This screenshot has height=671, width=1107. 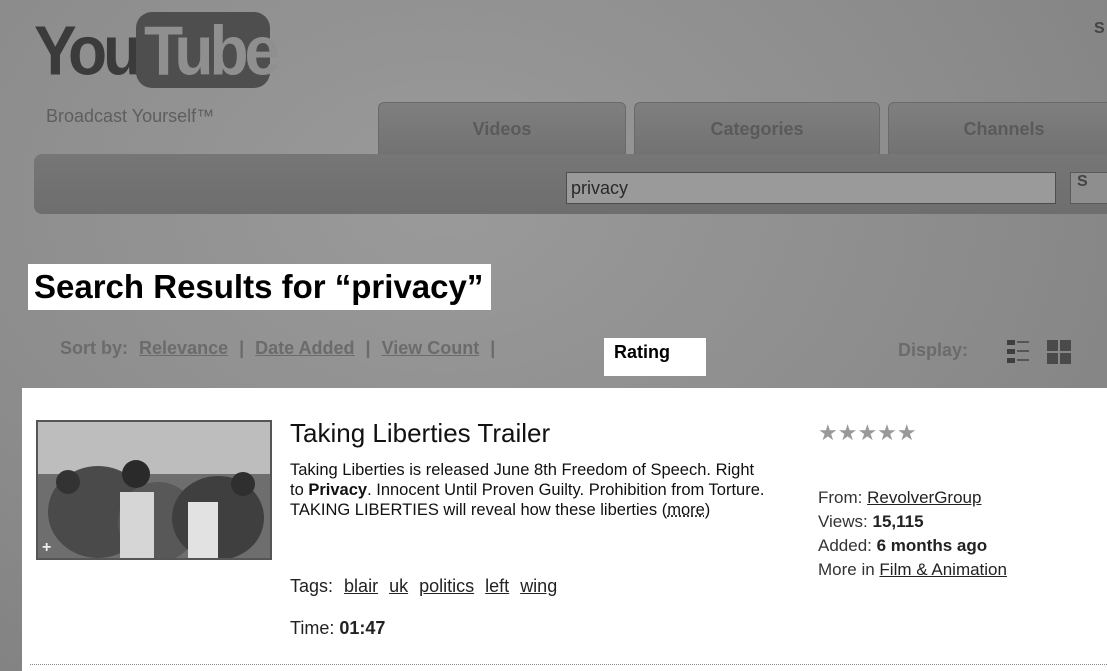 What do you see at coordinates (446, 586) in the screenshot?
I see `tag-link: politics` at bounding box center [446, 586].